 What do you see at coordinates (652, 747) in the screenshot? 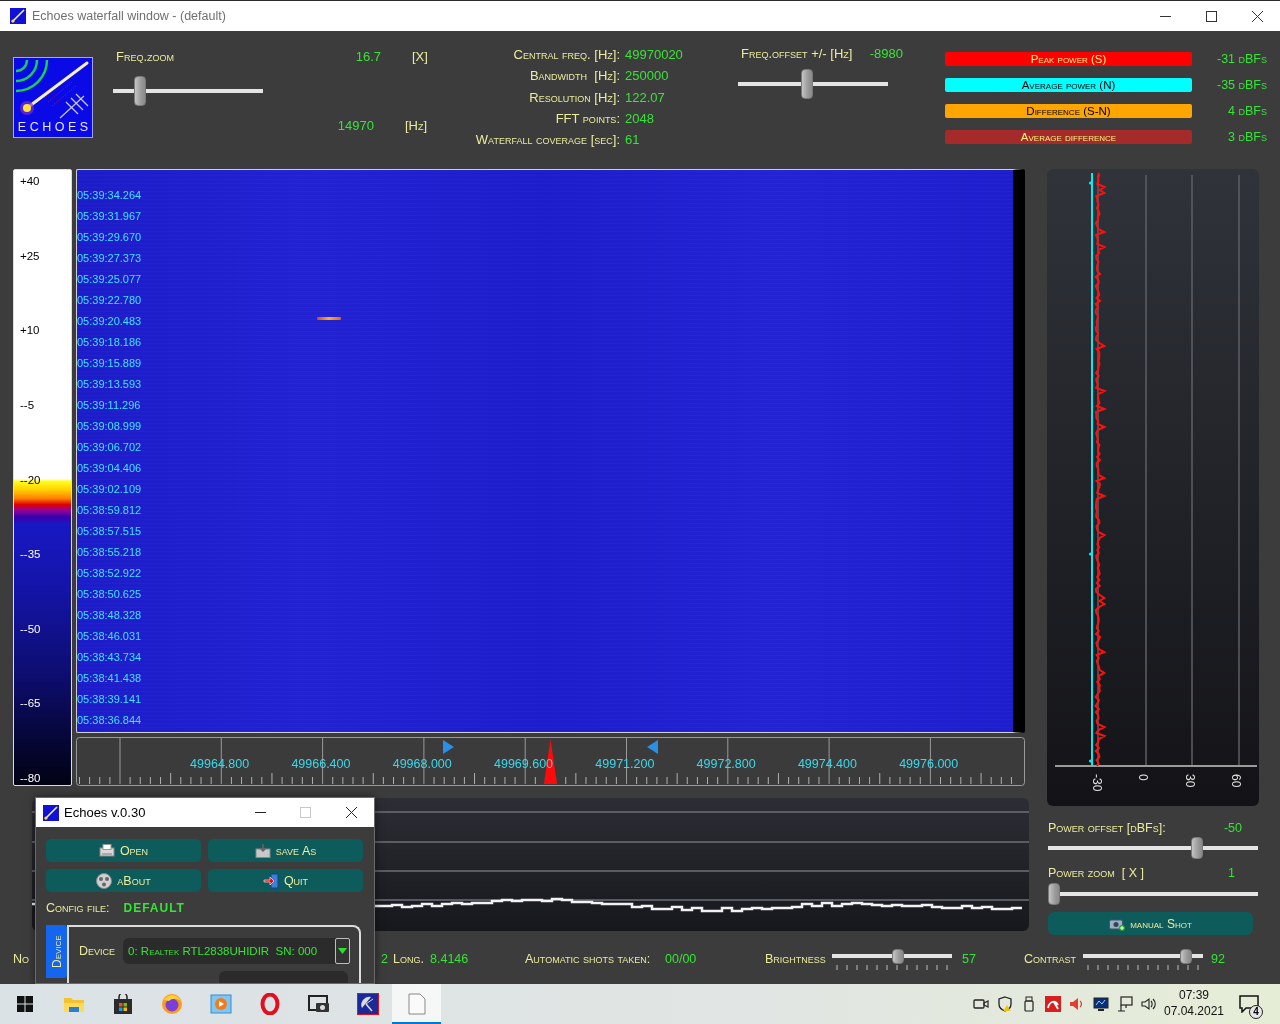
I see `triangle-left-icon` at bounding box center [652, 747].